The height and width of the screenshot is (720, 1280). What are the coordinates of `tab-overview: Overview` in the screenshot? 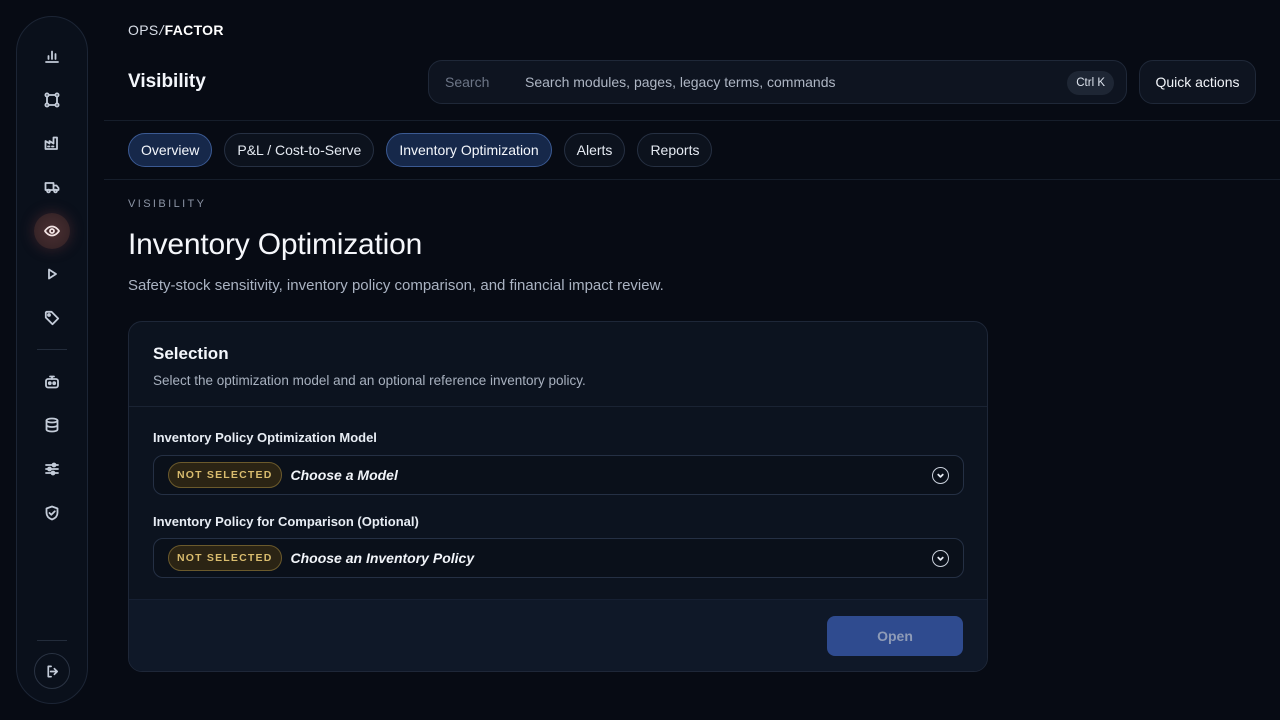 It's located at (170, 150).